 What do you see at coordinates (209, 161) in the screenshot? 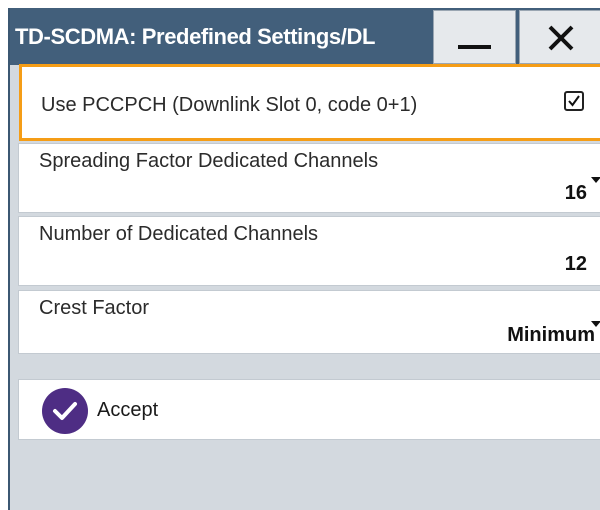
I see `spreading-factor-label: Spreading Factor Dedicated Channels` at bounding box center [209, 161].